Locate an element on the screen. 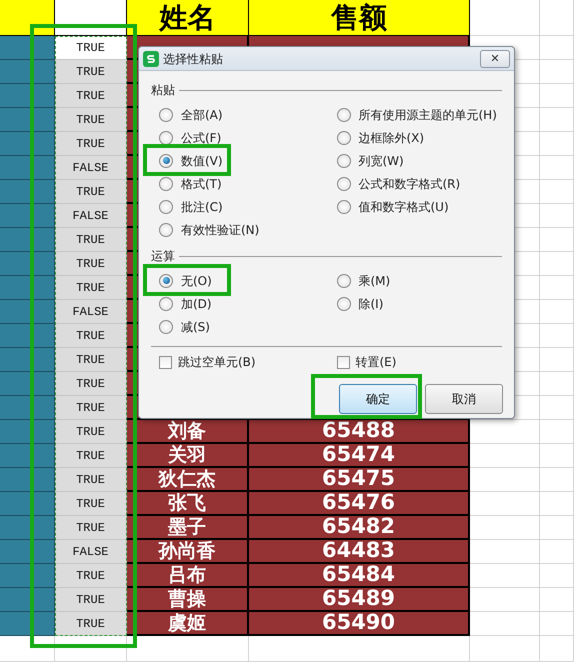  table-cell: 孙尚香 is located at coordinates (188, 552).